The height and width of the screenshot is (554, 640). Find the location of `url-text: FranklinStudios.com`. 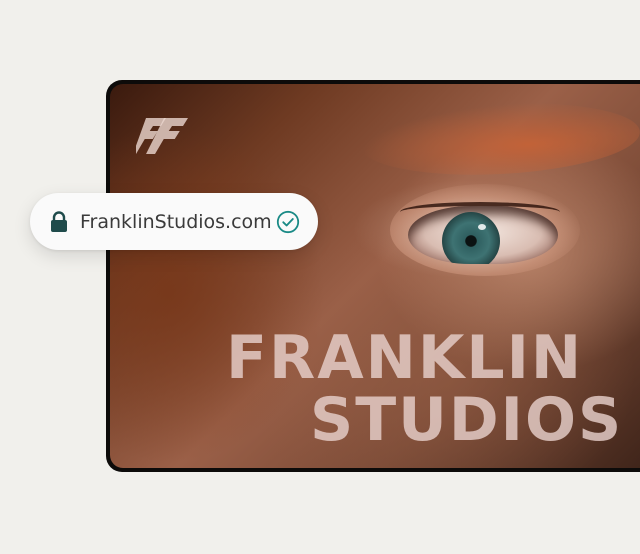

url-text: FranklinStudios.com is located at coordinates (178, 222).